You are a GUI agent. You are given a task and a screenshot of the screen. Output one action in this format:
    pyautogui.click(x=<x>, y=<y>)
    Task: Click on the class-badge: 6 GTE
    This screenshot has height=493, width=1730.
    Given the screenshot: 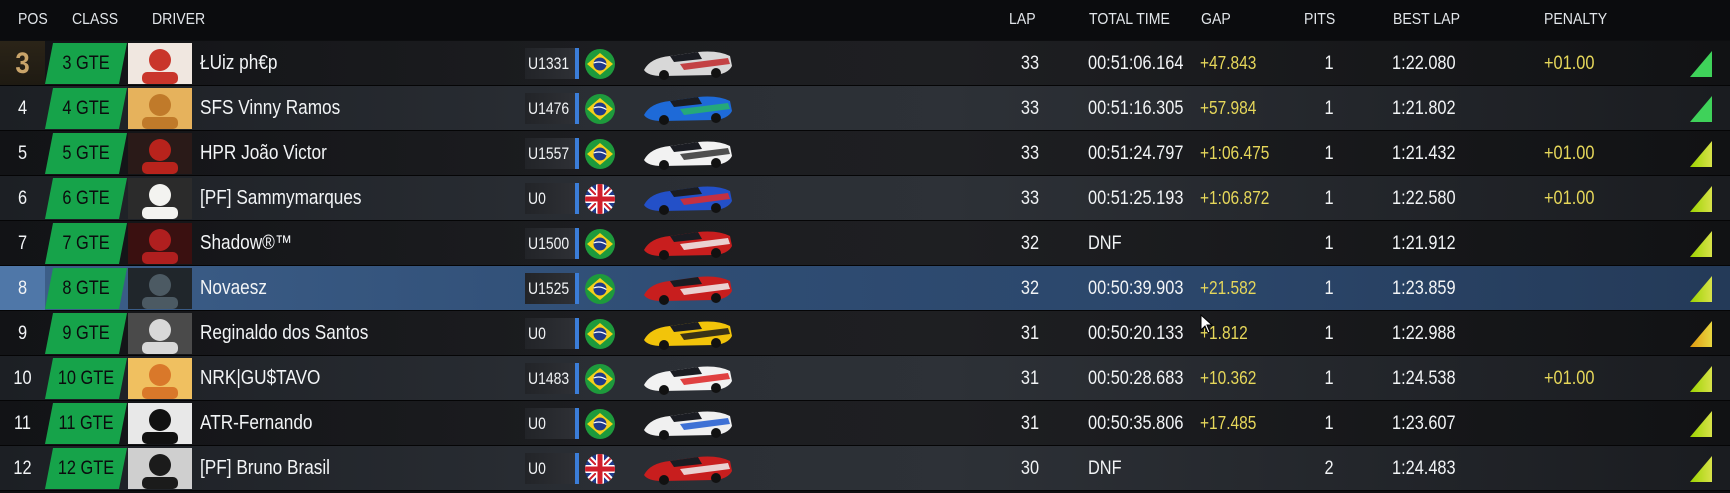 What is the action you would take?
    pyautogui.click(x=86, y=198)
    